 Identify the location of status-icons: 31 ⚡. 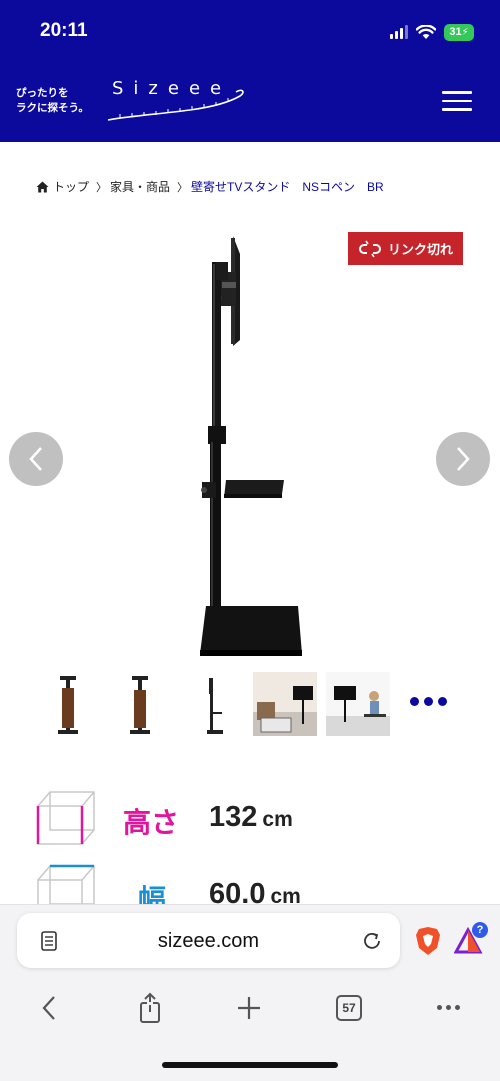
(432, 32).